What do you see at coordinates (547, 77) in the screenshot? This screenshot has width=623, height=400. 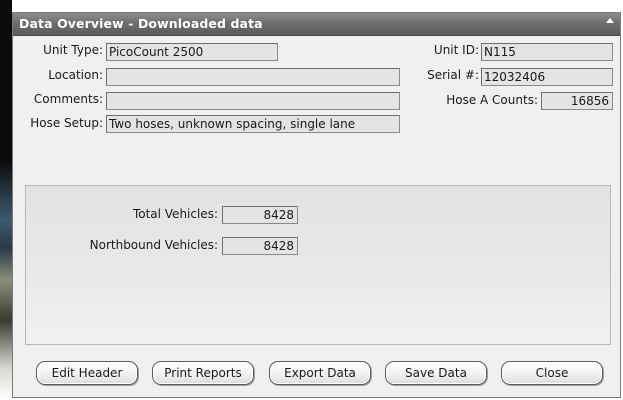 I see `serial-field: 12032406` at bounding box center [547, 77].